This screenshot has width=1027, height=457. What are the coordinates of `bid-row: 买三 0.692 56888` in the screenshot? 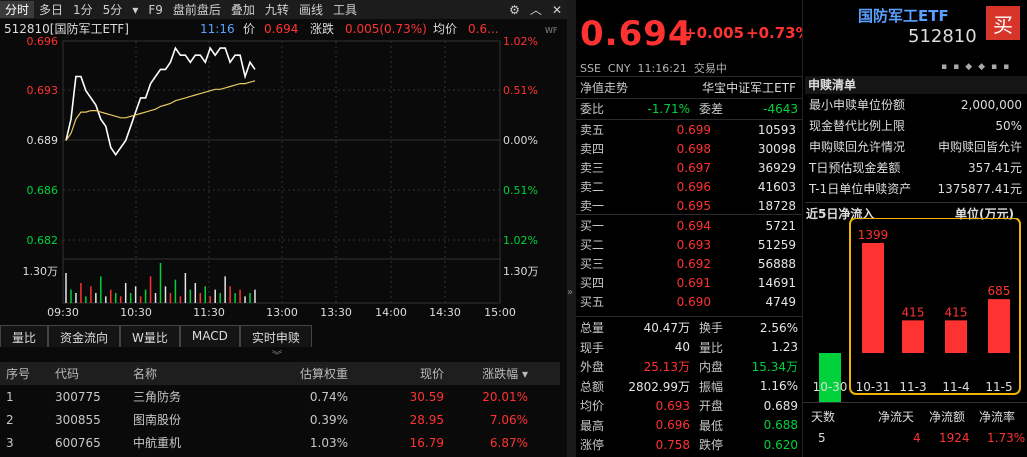 It's located at (689, 263).